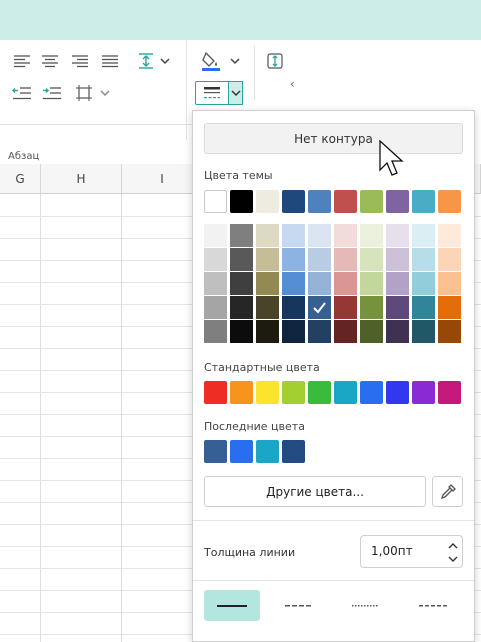 Image resolution: width=481 pixels, height=642 pixels. Describe the element at coordinates (20, 179) in the screenshot. I see `column-header-g: G` at that location.